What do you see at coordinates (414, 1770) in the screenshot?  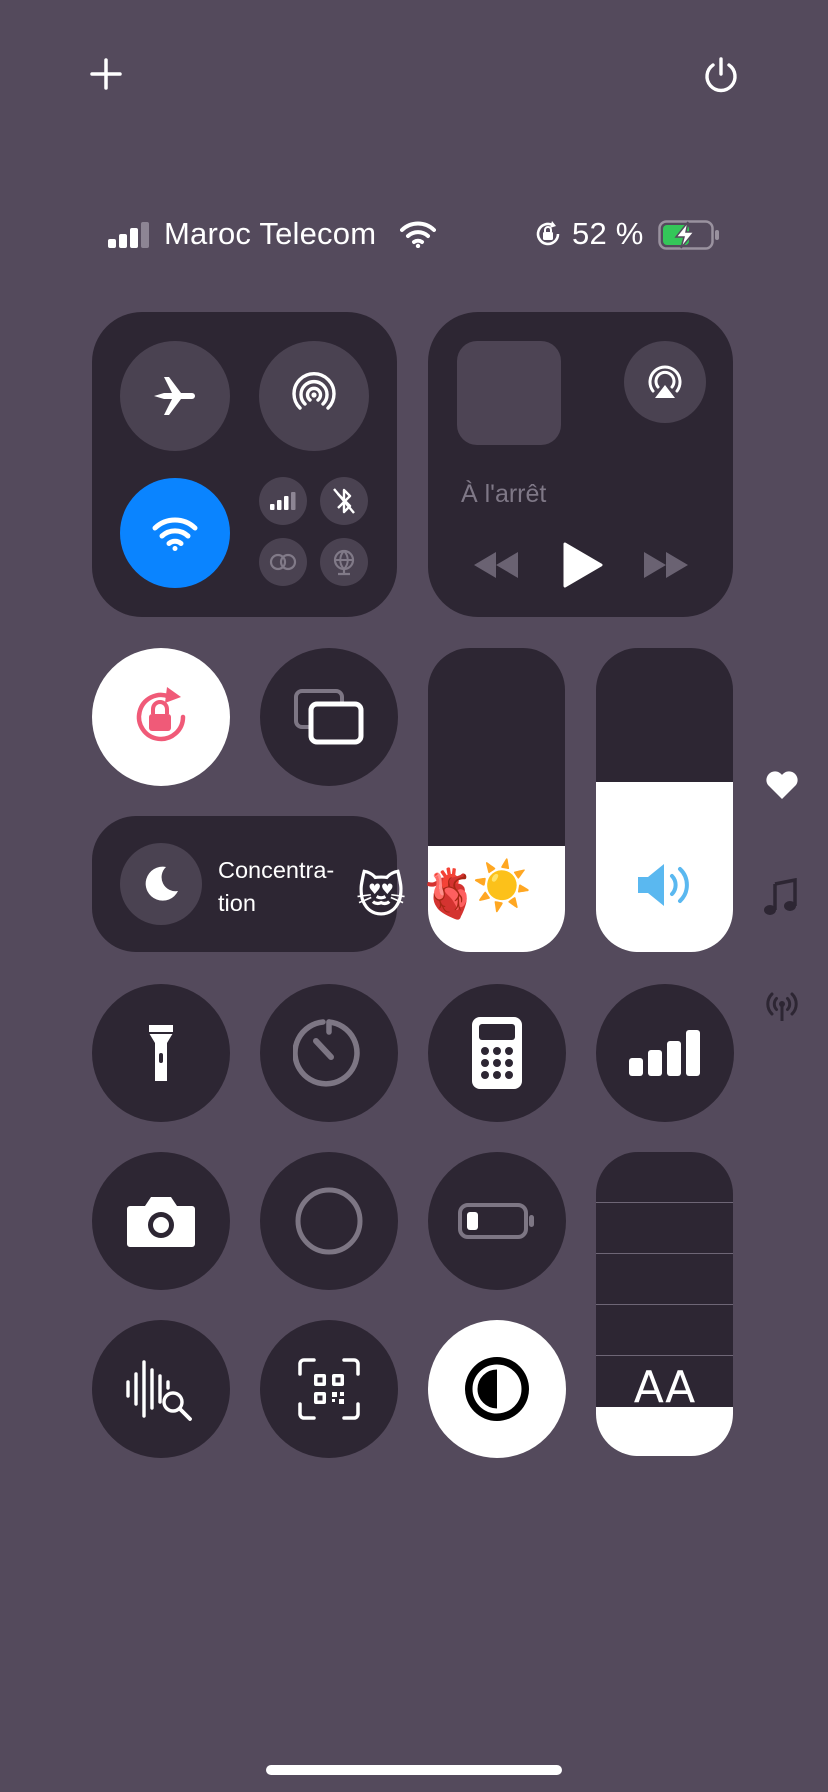 I see `home-indicator` at bounding box center [414, 1770].